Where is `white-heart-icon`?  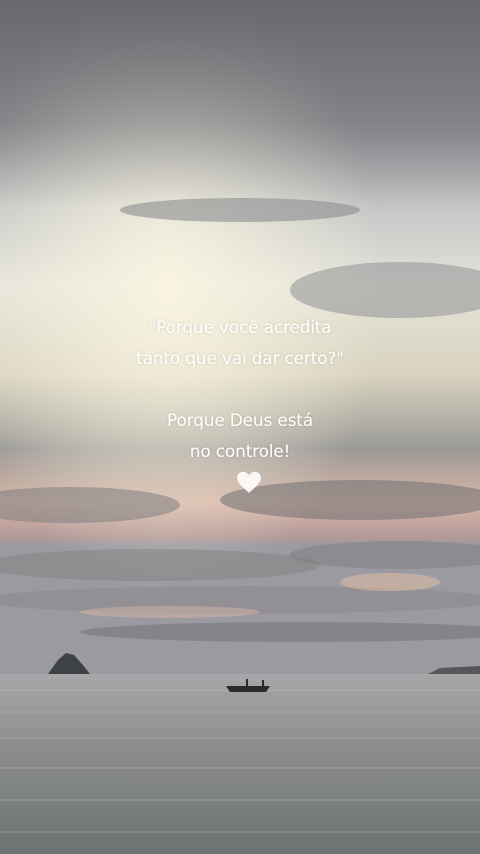 white-heart-icon is located at coordinates (249, 482).